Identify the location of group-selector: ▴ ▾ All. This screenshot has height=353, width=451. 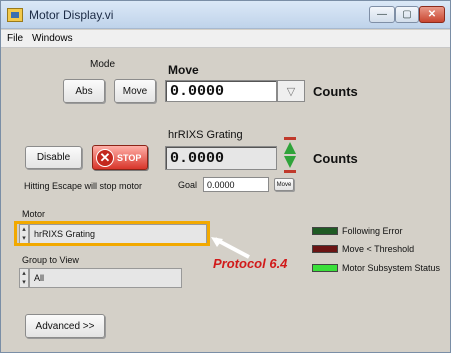
(100, 278).